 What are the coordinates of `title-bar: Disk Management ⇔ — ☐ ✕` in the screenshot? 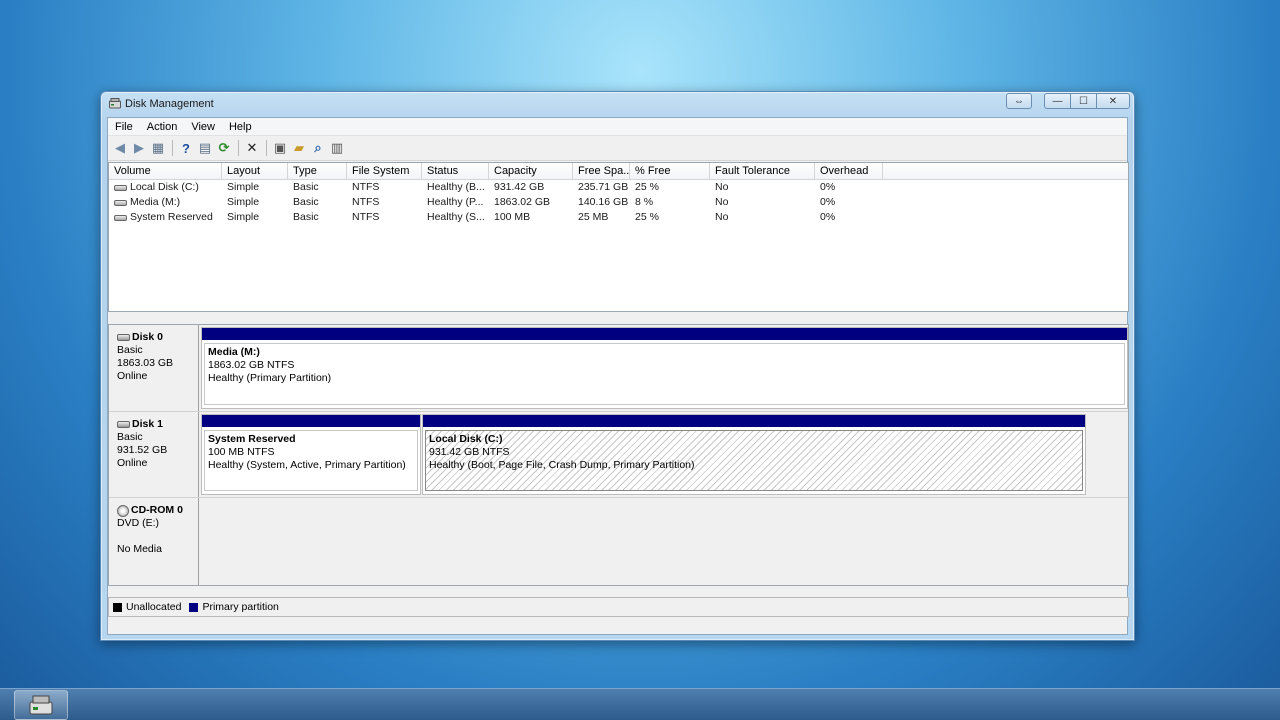 It's located at (617, 104).